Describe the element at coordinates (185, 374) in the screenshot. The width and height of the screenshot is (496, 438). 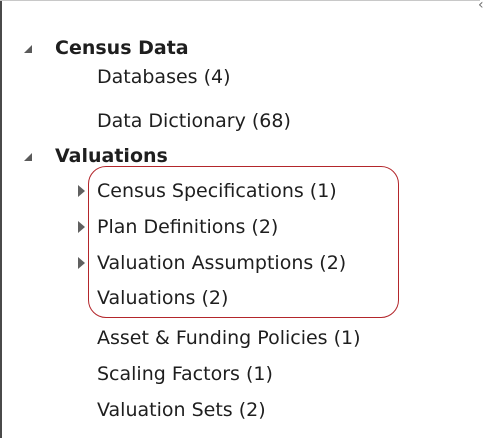
I see `tree-node-label: Scaling Factors (1)` at that location.